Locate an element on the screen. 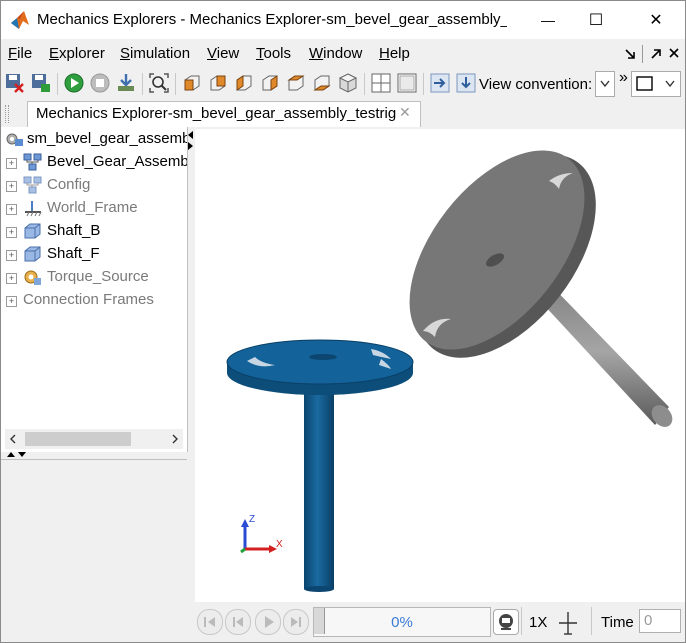 The height and width of the screenshot is (643, 686). collapse-lower-pane-icon is located at coordinates (17, 455).